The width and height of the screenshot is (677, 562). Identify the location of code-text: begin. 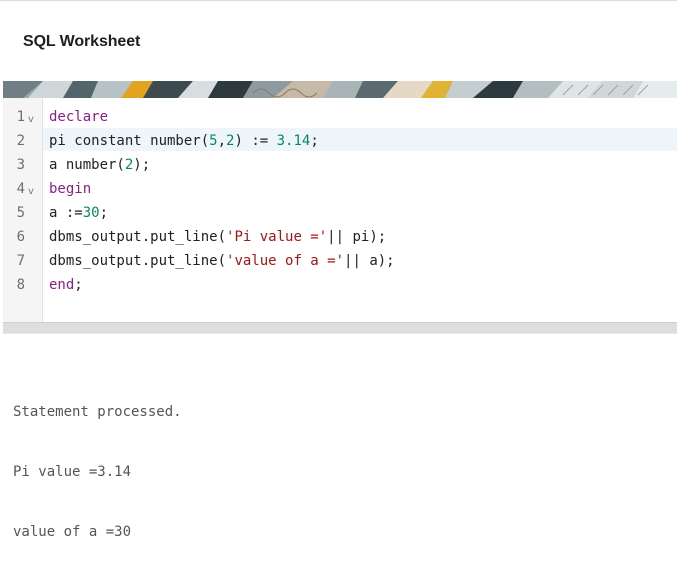
(70, 189).